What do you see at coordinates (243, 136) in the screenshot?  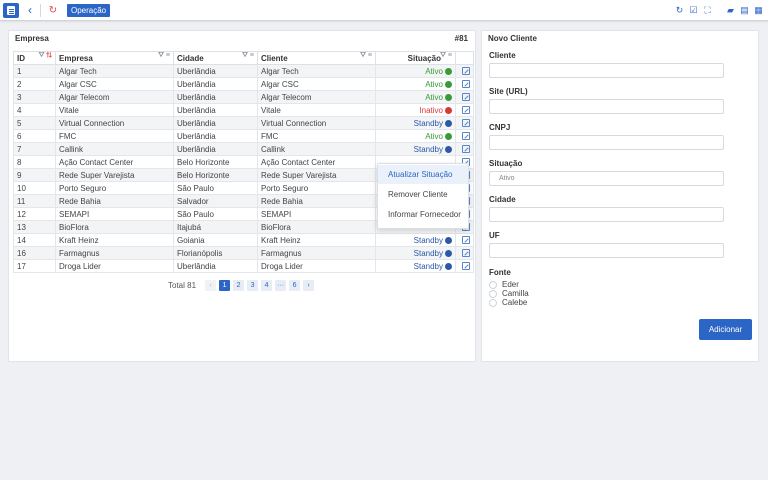 I see `table-row: 6 FMC Uberlândia FMC Ativo` at bounding box center [243, 136].